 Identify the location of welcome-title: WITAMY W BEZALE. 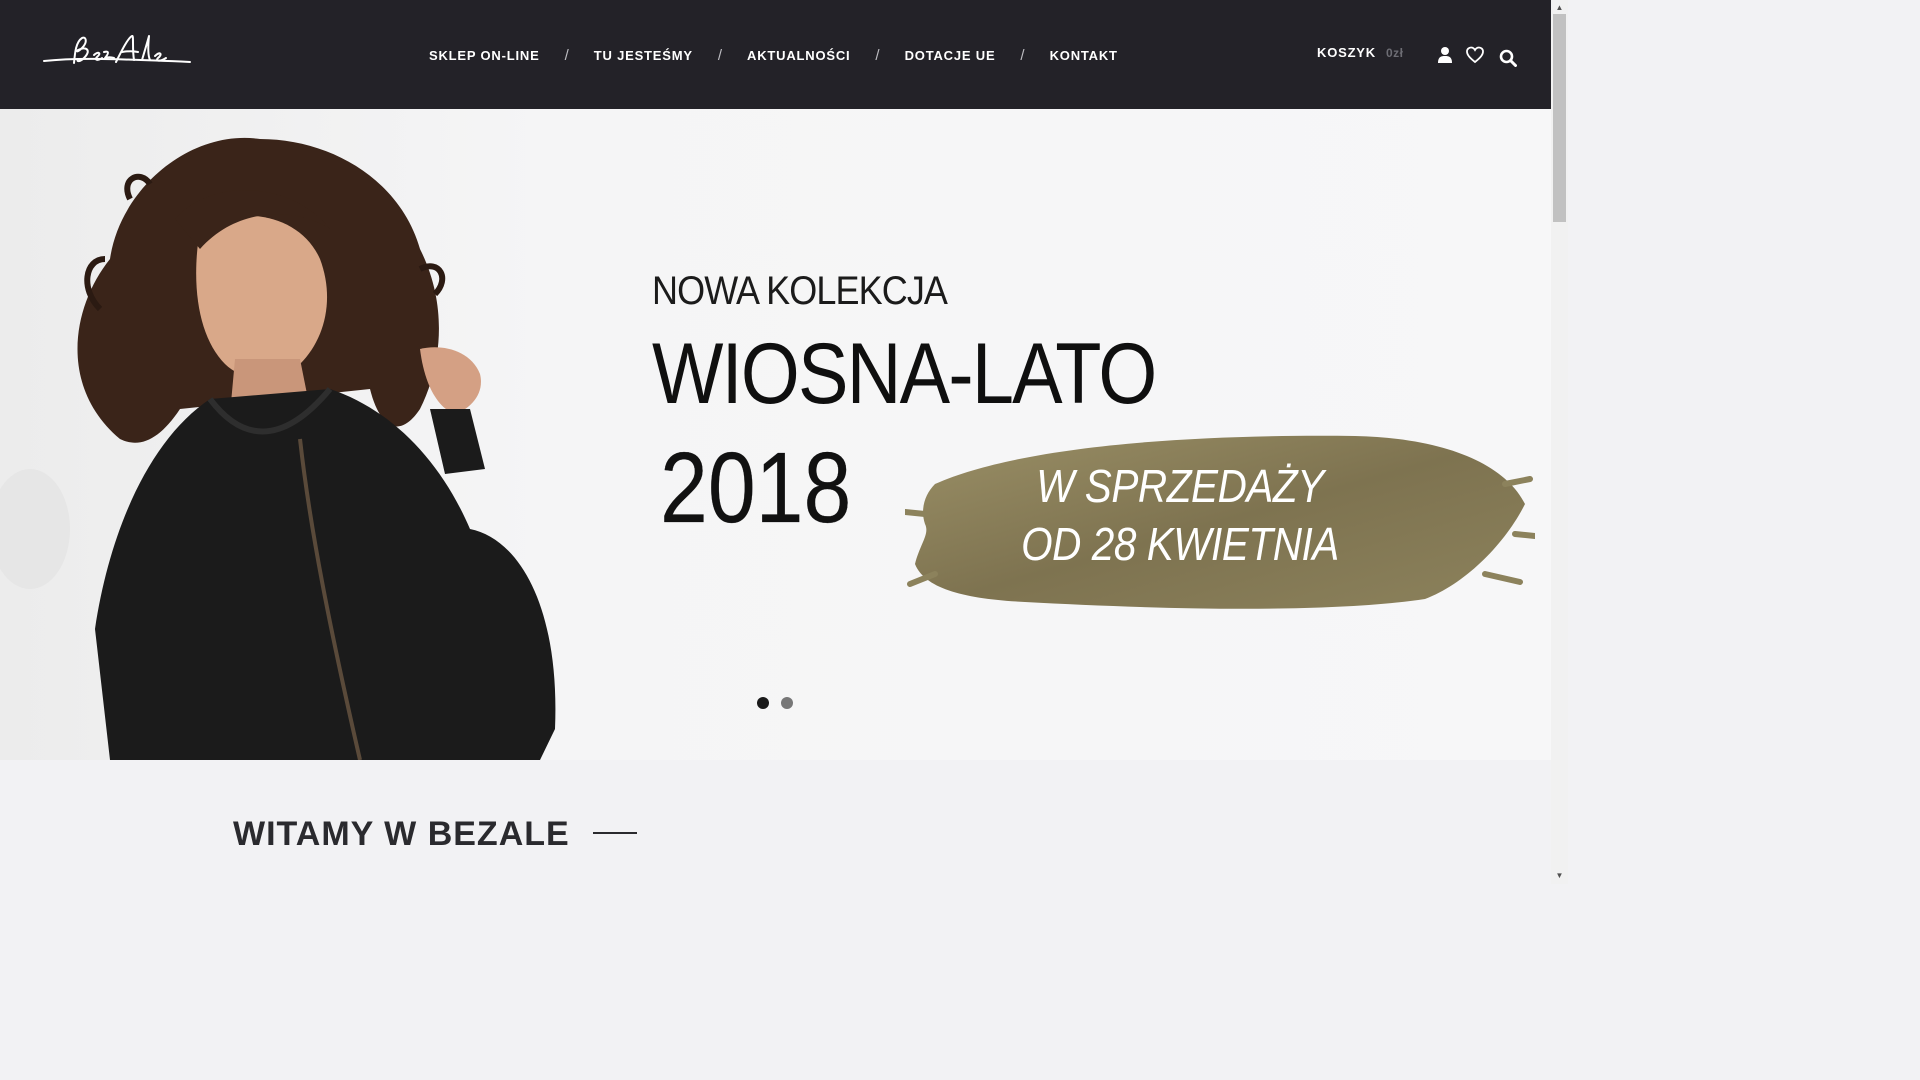
(401, 834).